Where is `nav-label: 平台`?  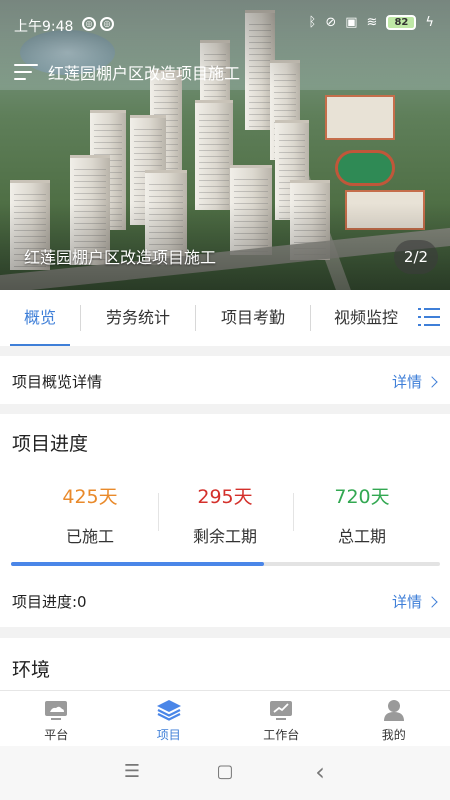
nav-label: 平台 is located at coordinates (56, 735).